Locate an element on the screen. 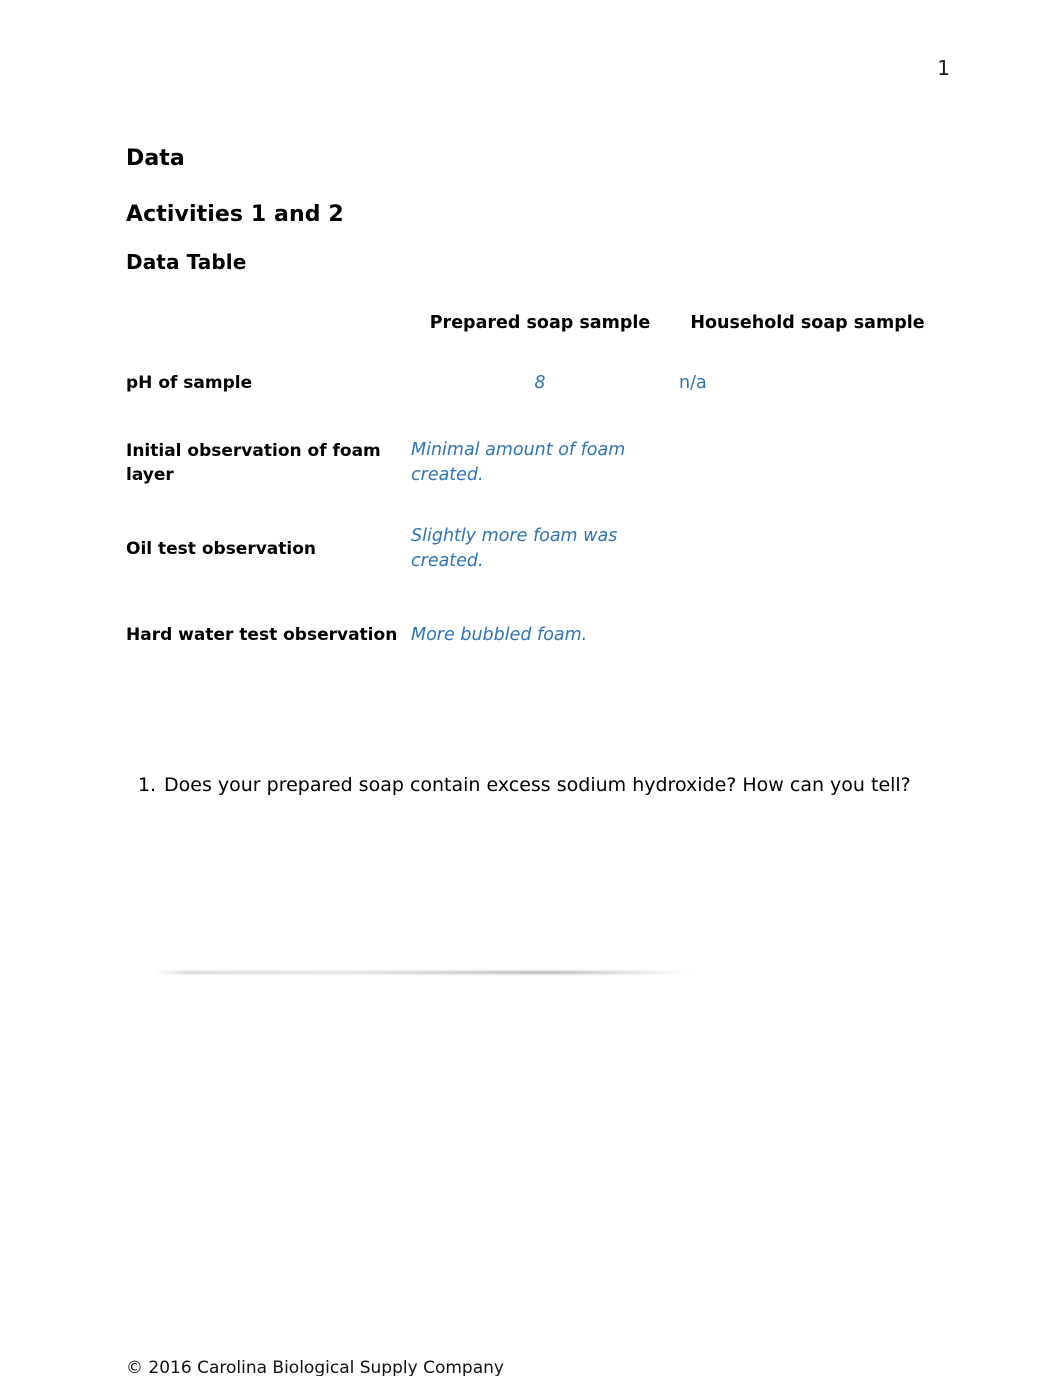 This screenshot has width=1062, height=1376. page-number: 1 is located at coordinates (943, 68).